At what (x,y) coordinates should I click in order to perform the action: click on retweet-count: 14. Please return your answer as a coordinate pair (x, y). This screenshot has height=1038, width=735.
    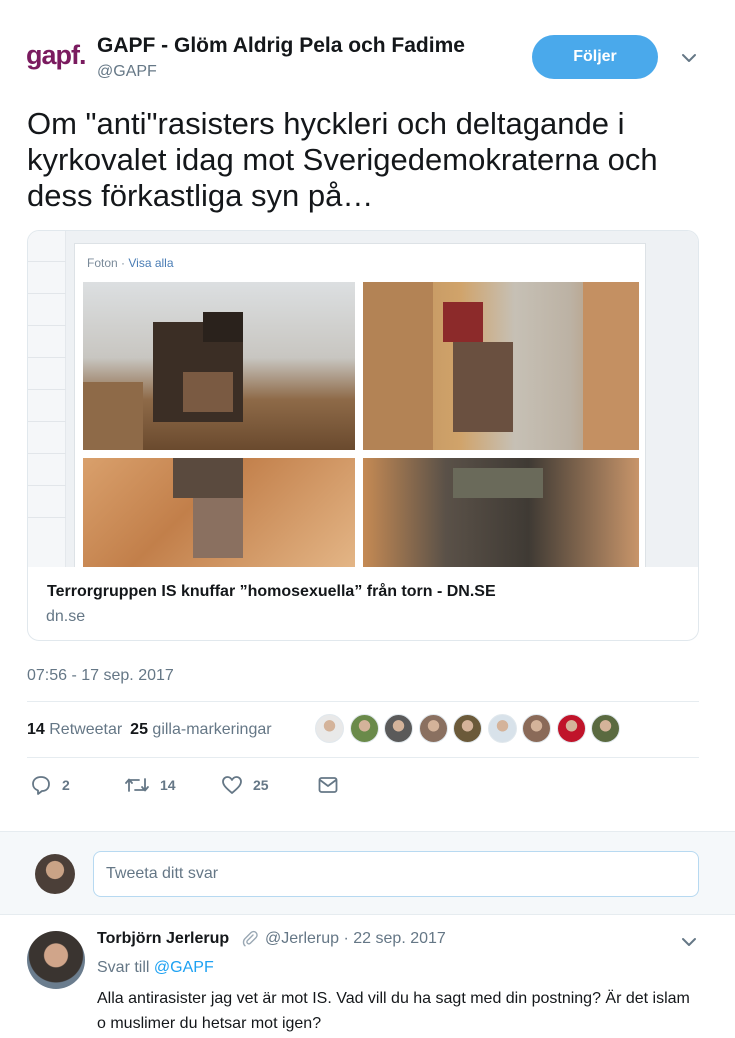
    Looking at the image, I should click on (168, 785).